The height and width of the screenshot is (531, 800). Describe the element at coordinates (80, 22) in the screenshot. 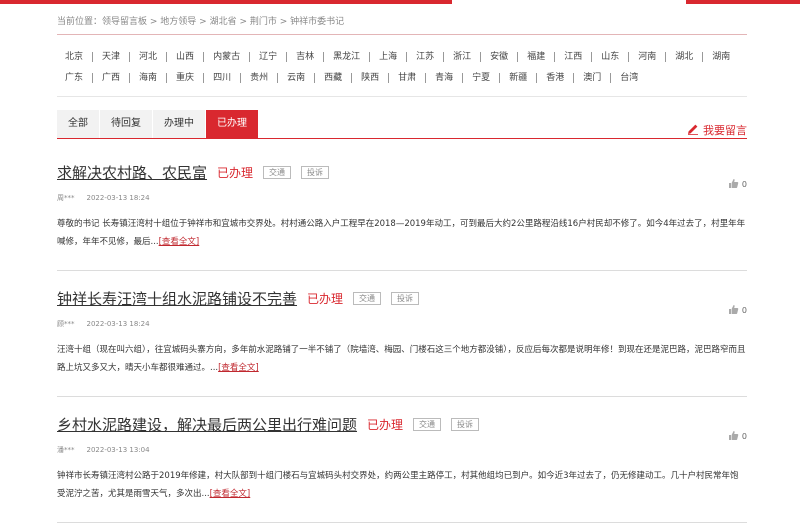

I see `breadcrumb-prefix: 当前位置：` at that location.